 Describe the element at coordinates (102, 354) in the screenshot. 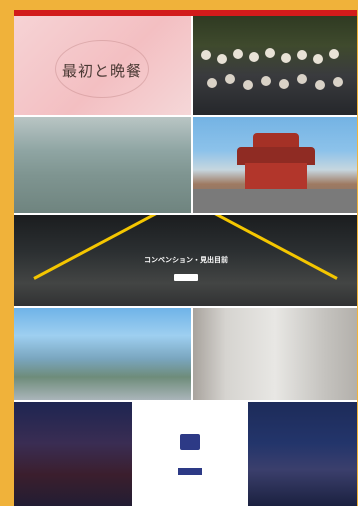

I see `mountain-photo-tile` at that location.